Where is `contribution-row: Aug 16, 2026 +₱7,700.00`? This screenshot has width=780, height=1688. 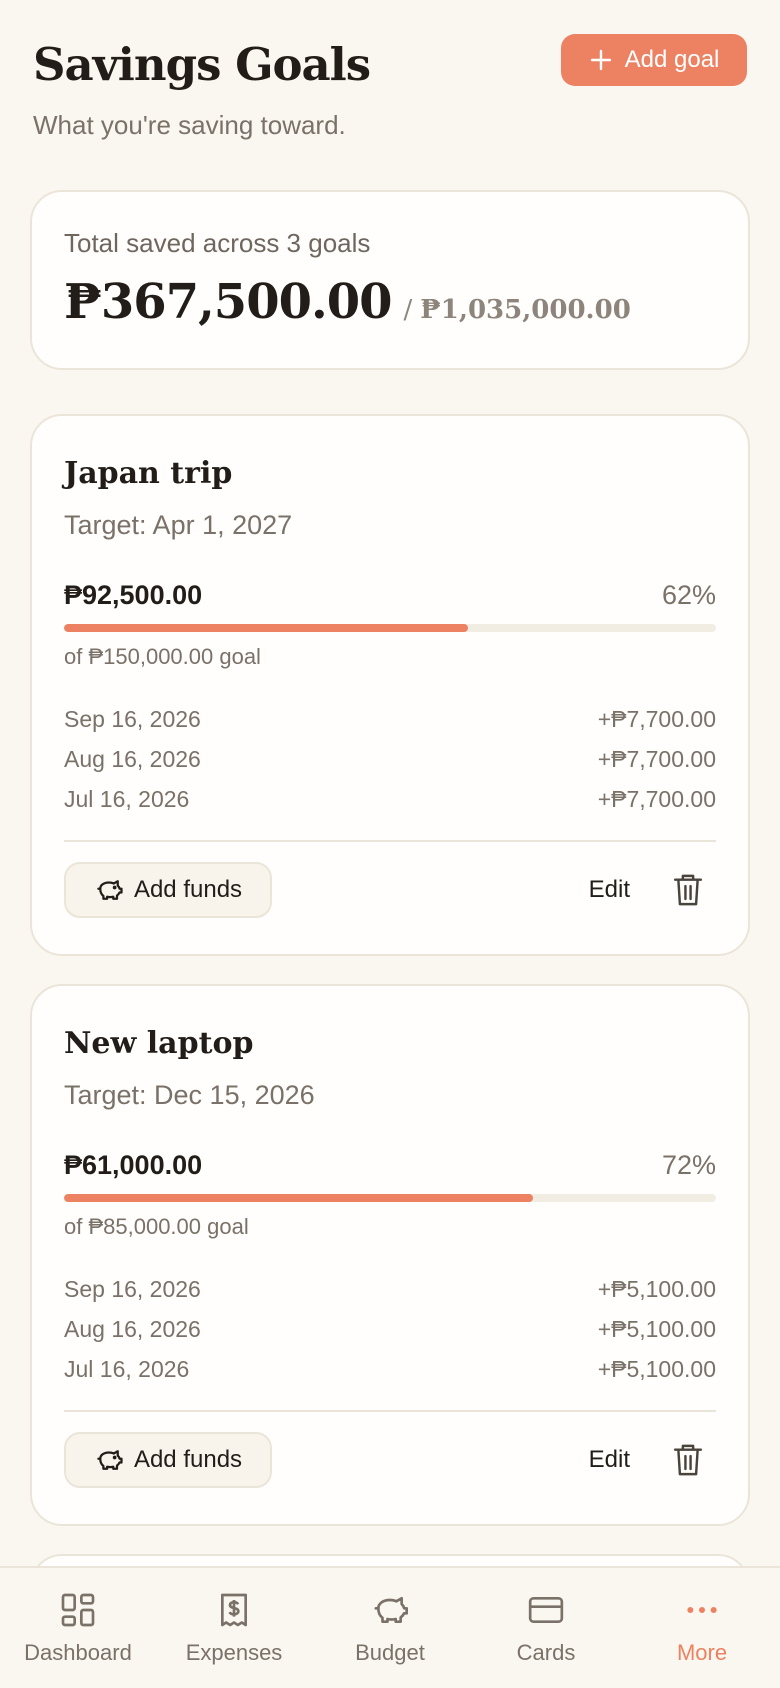
contribution-row: Aug 16, 2026 +₱7,700.00 is located at coordinates (390, 766).